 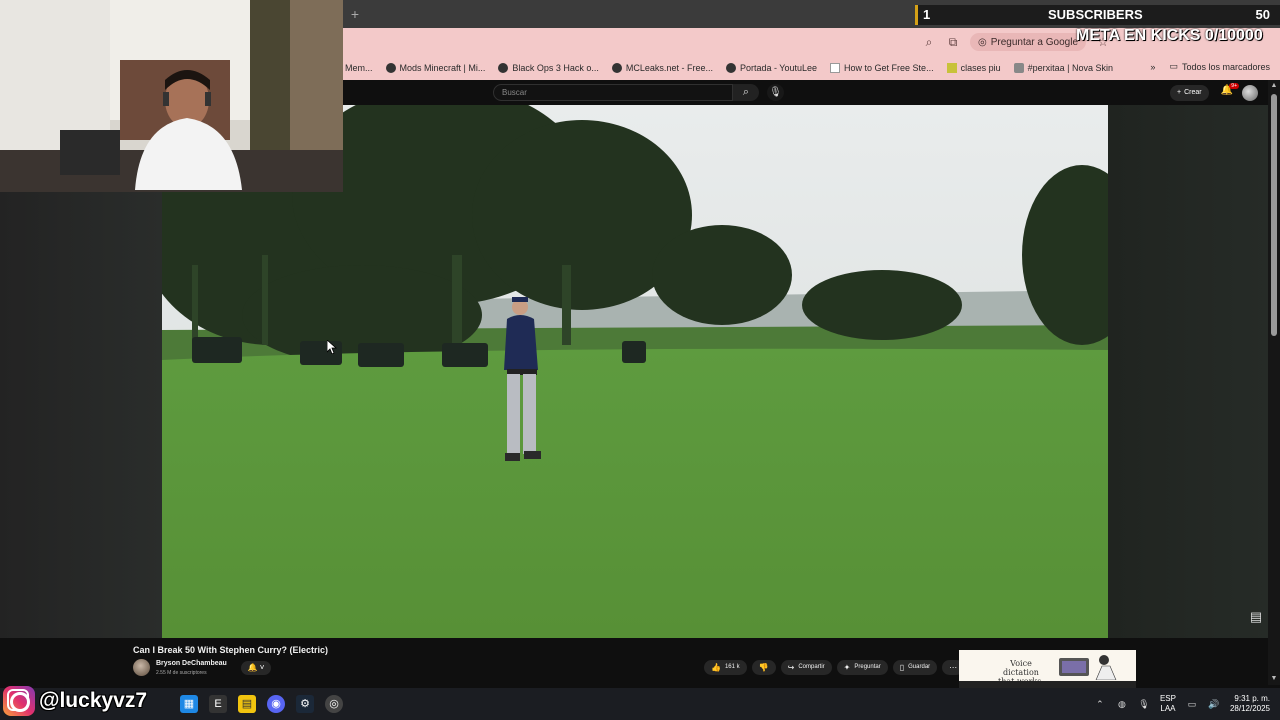 I want to click on thumbs-down-icon: 👎, so click(x=763, y=667).